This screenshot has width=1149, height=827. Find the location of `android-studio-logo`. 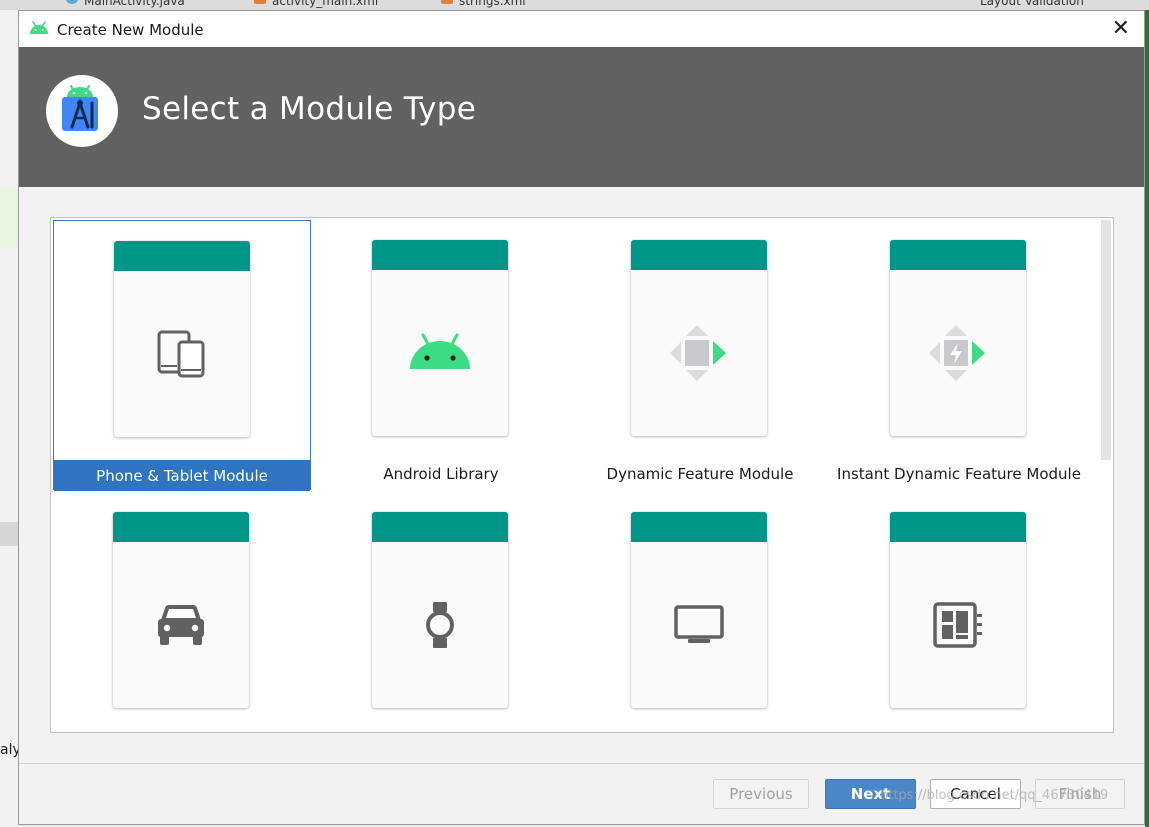

android-studio-logo is located at coordinates (82, 111).